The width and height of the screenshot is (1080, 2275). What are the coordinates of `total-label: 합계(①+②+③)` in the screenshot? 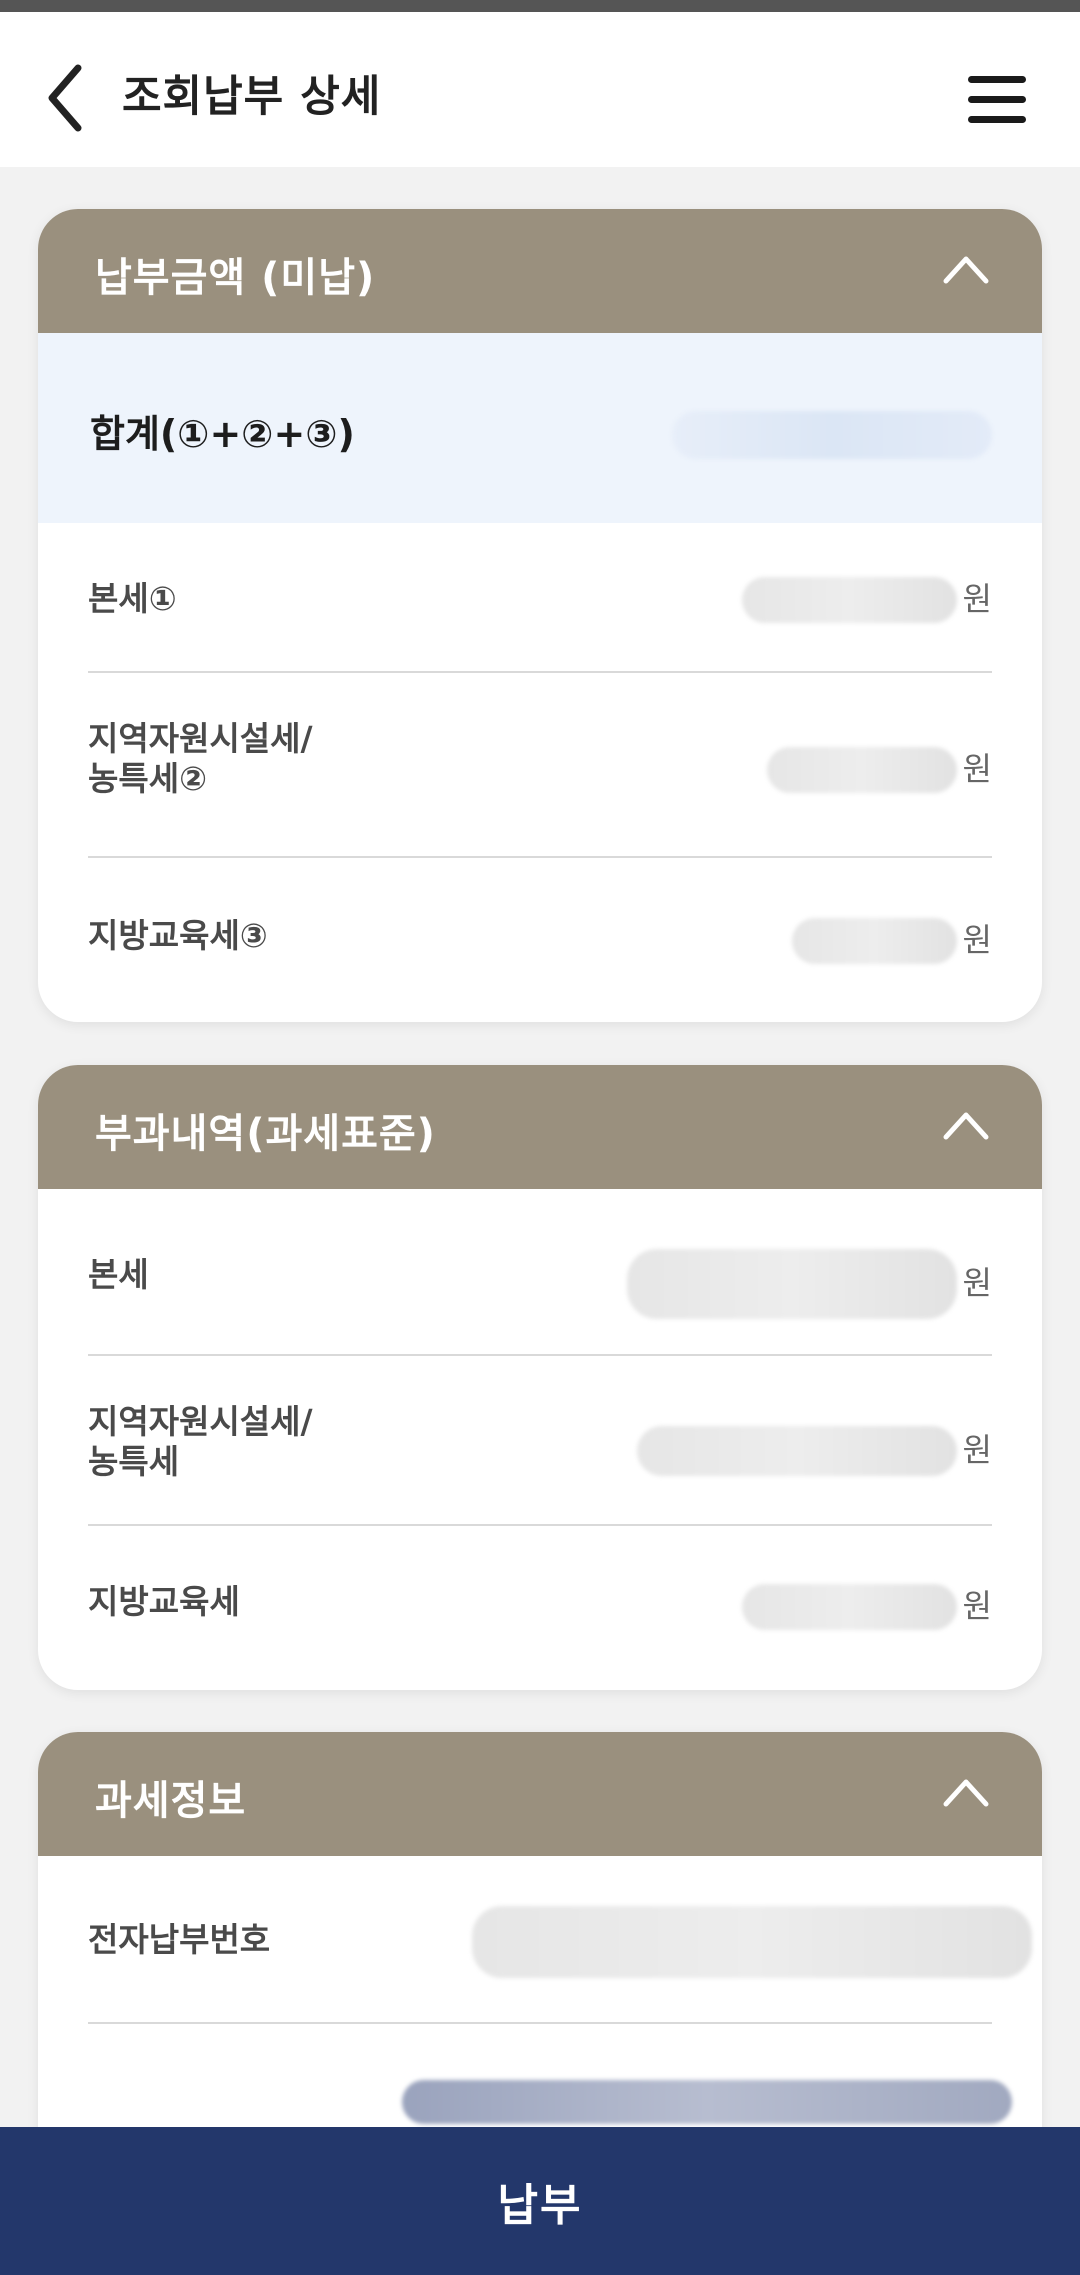 It's located at (222, 434).